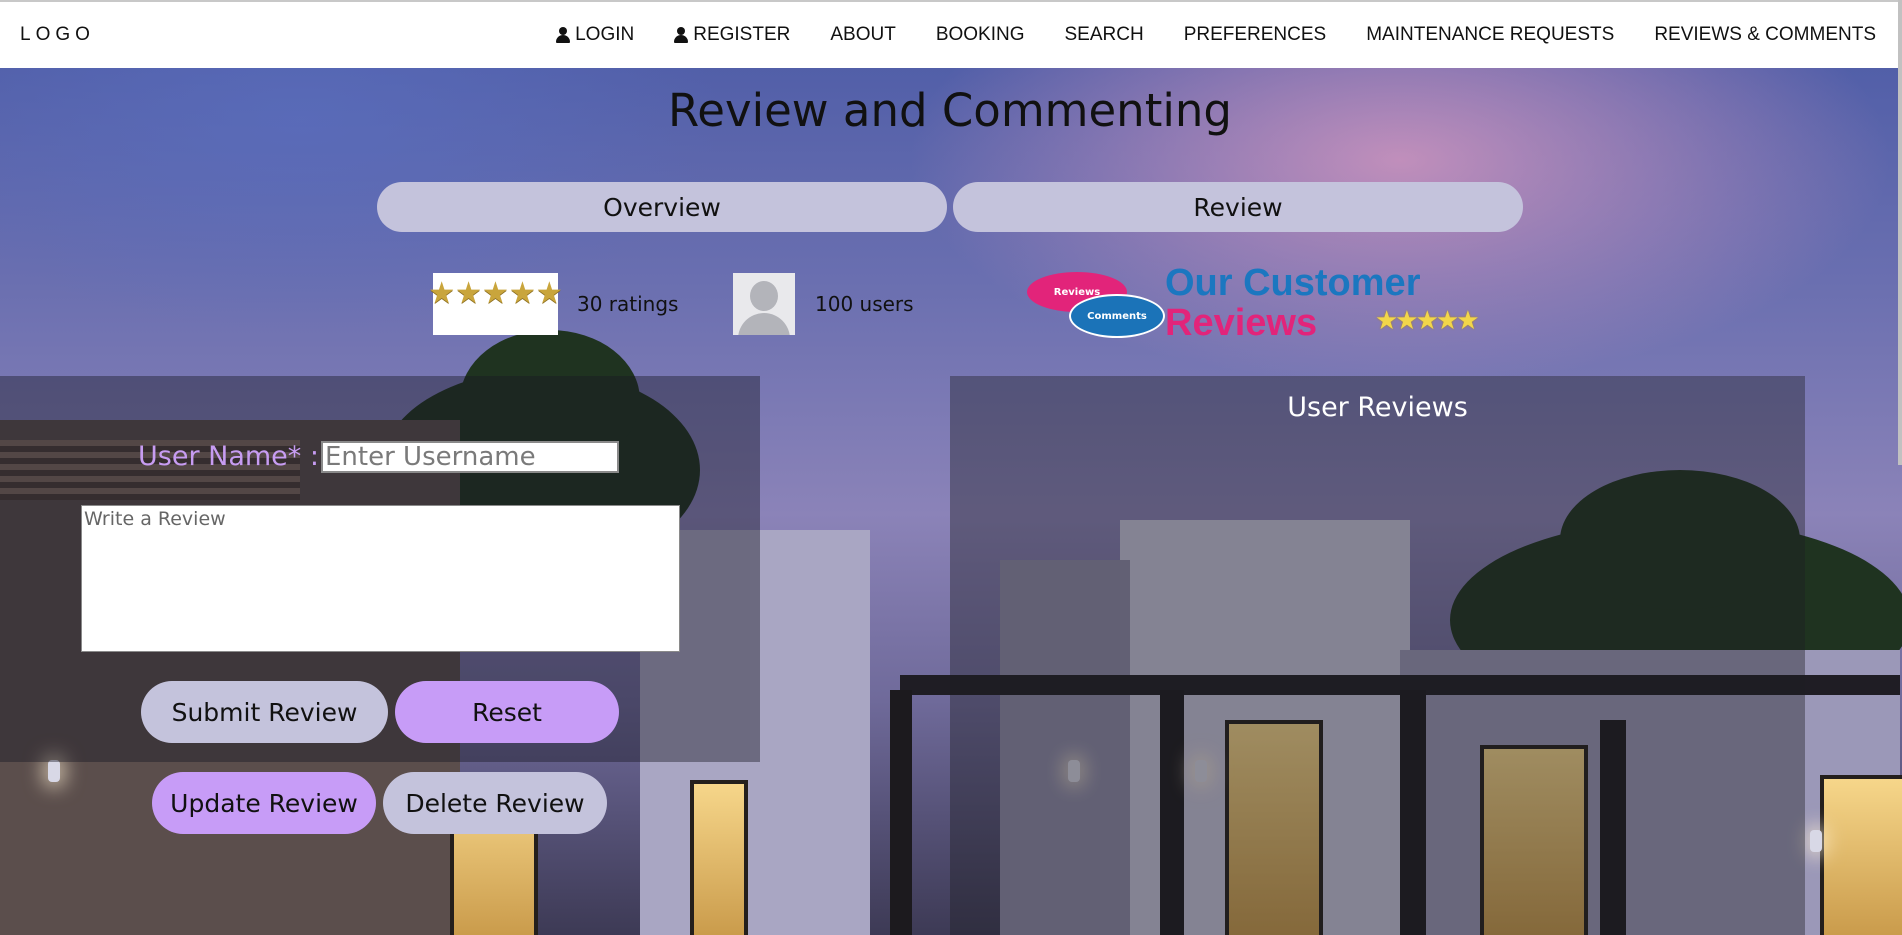 This screenshot has width=1902, height=935. Describe the element at coordinates (1255, 35) in the screenshot. I see `nav-preferences: PREFERENCES` at that location.